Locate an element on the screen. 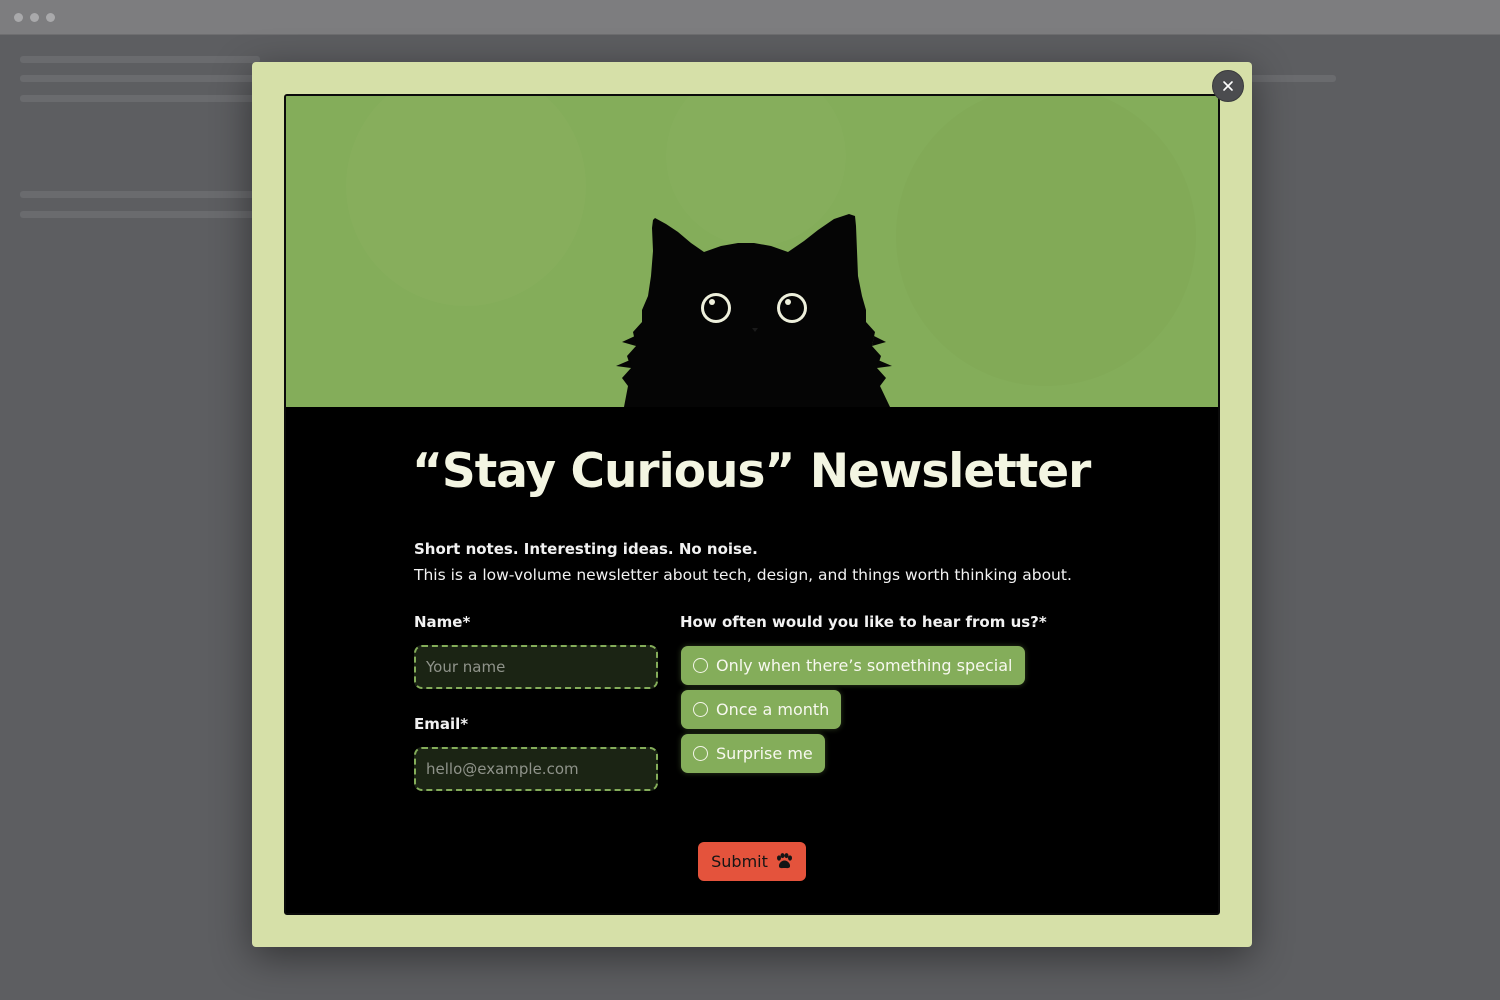 This screenshot has height=1000, width=1500. submit-button: Submit is located at coordinates (752, 861).